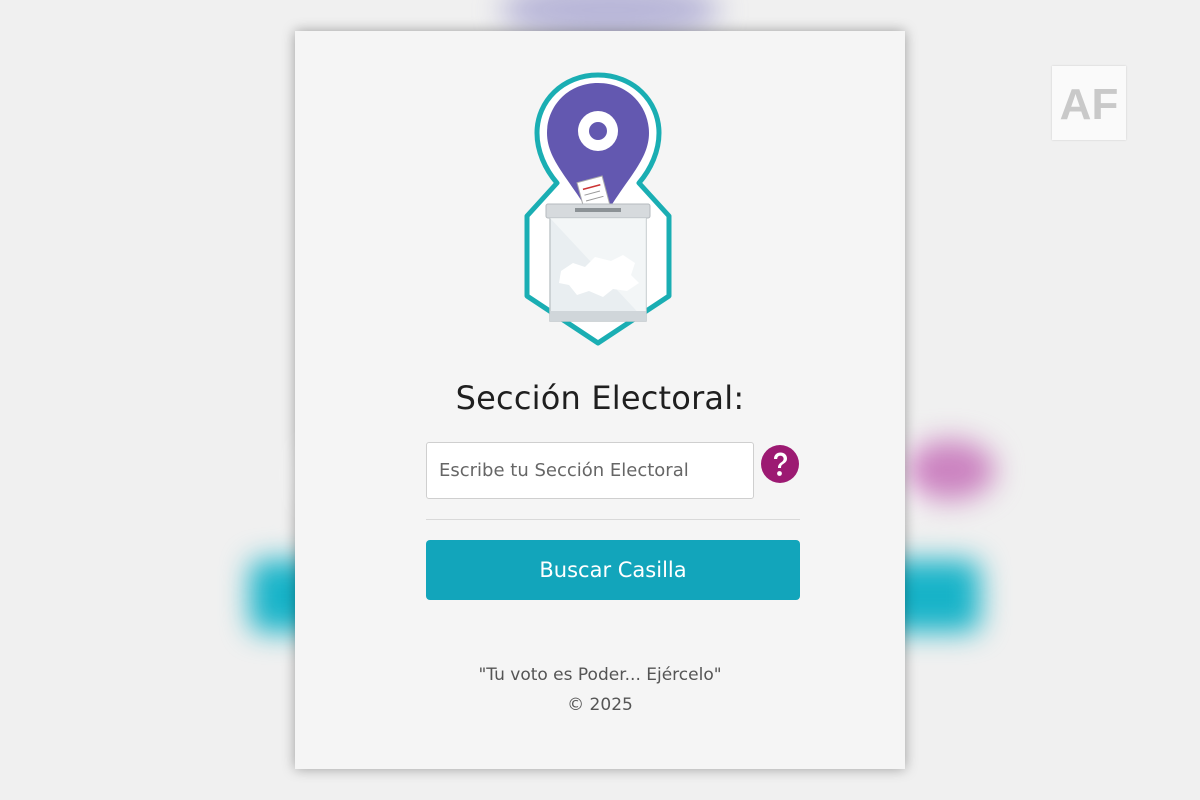 Image resolution: width=1200 pixels, height=800 pixels. I want to click on search-casilla-button: Buscar Casilla, so click(613, 570).